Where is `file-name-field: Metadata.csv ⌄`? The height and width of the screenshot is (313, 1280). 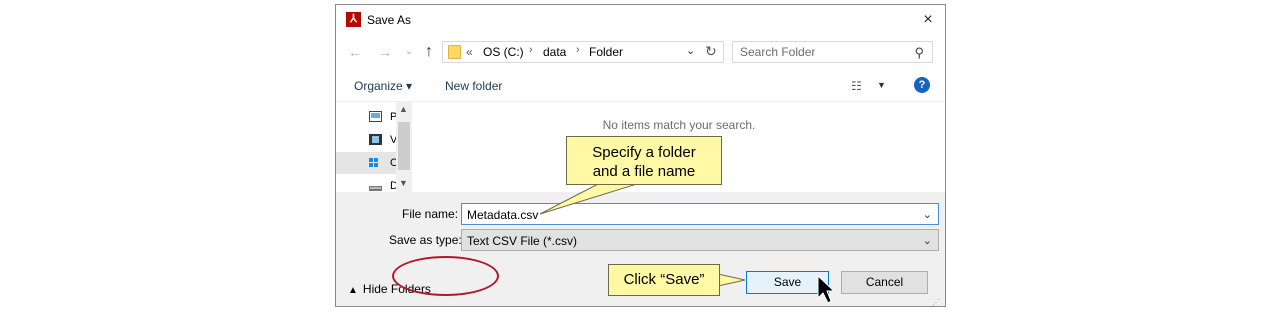
file-name-field: Metadata.csv ⌄ is located at coordinates (700, 214).